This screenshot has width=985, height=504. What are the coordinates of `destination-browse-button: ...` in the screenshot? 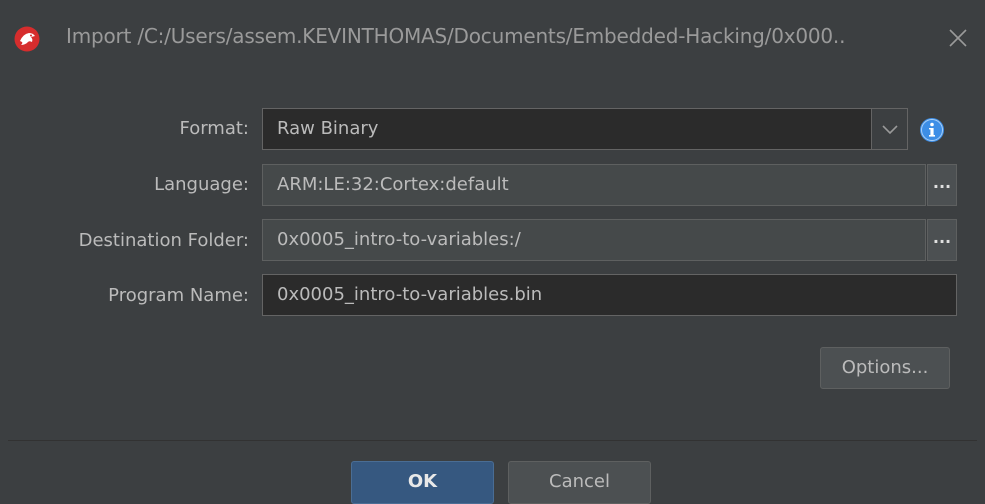 It's located at (942, 240).